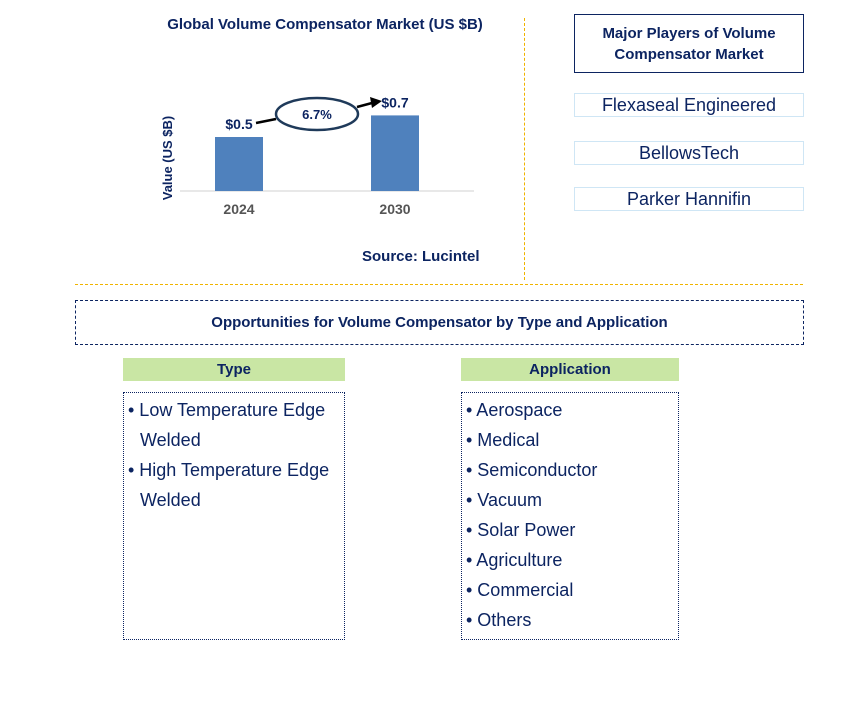  What do you see at coordinates (395, 153) in the screenshot?
I see `bar-2030` at bounding box center [395, 153].